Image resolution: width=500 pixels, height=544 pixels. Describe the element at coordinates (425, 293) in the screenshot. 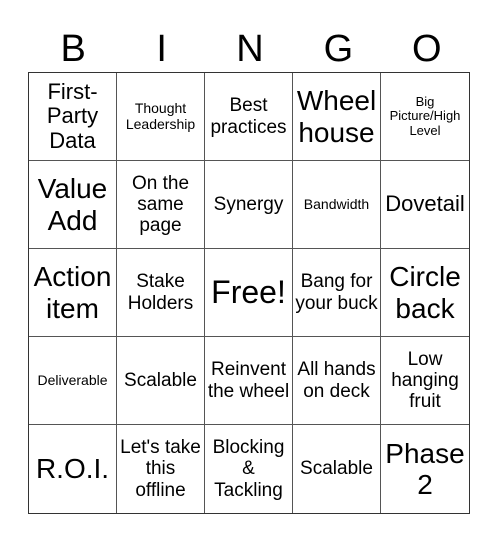

I see `bingo-cell-r3c5: Circle back` at that location.